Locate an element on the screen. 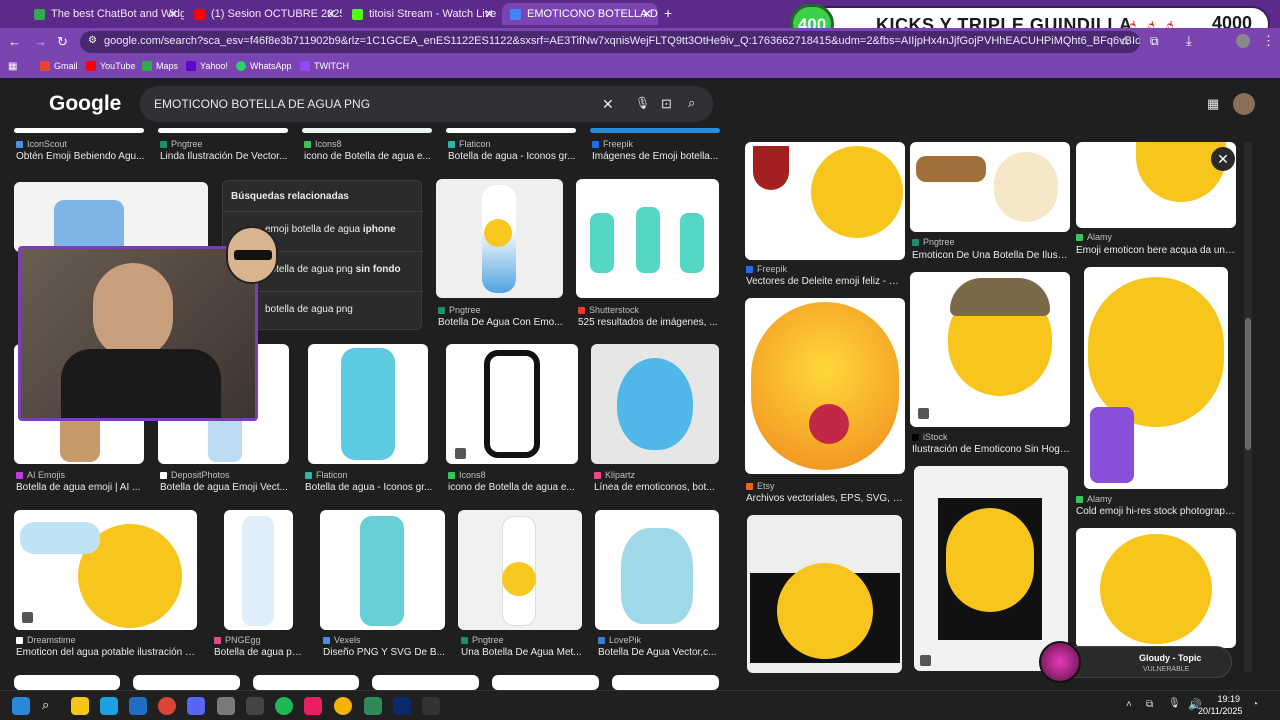  new-tab-icon: + is located at coordinates (668, 13).